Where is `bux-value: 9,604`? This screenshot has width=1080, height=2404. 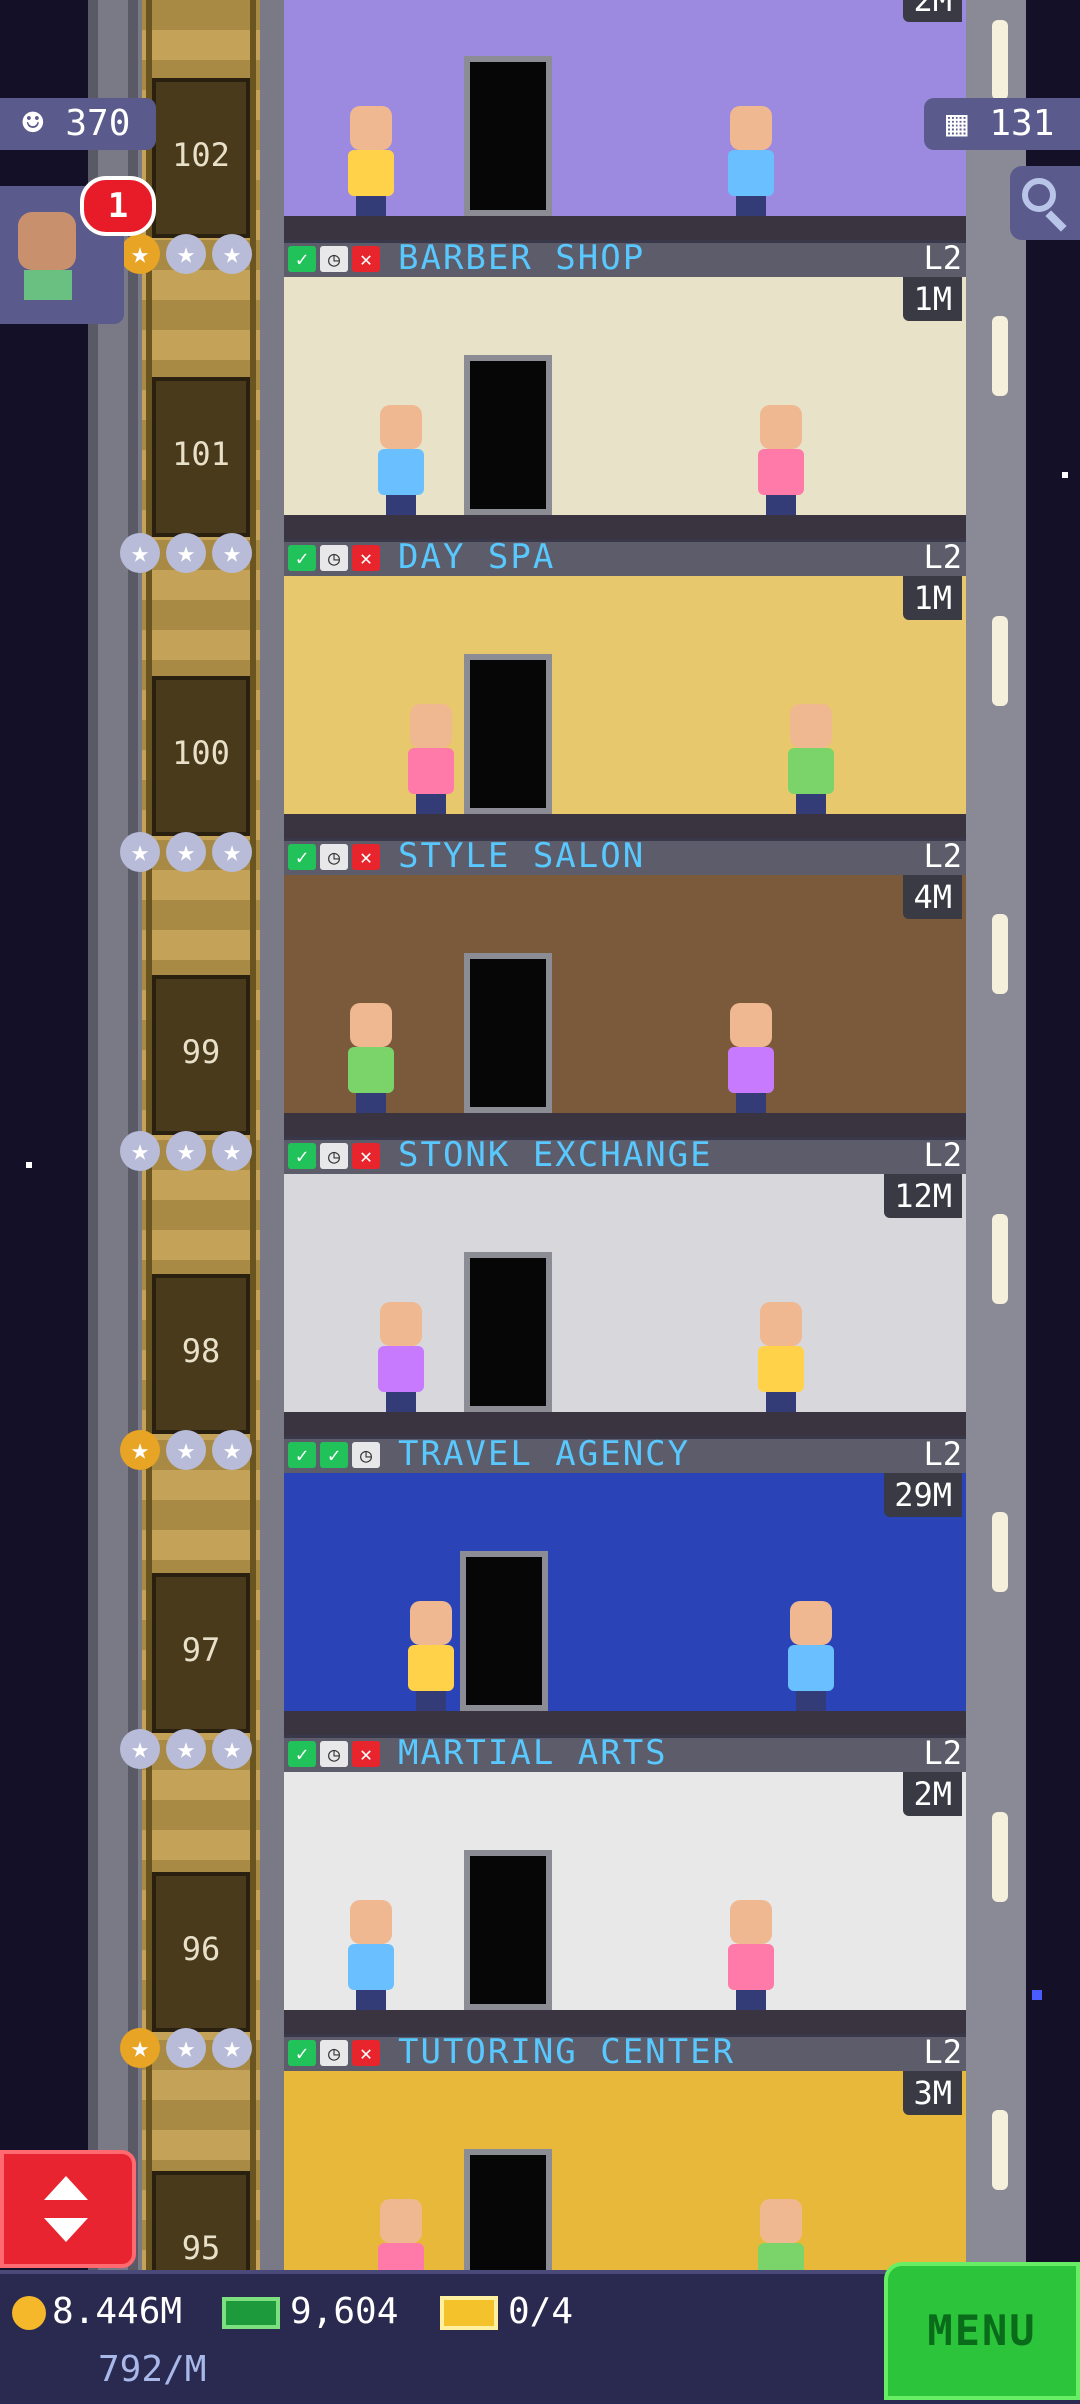 bux-value: 9,604 is located at coordinates (344, 2311).